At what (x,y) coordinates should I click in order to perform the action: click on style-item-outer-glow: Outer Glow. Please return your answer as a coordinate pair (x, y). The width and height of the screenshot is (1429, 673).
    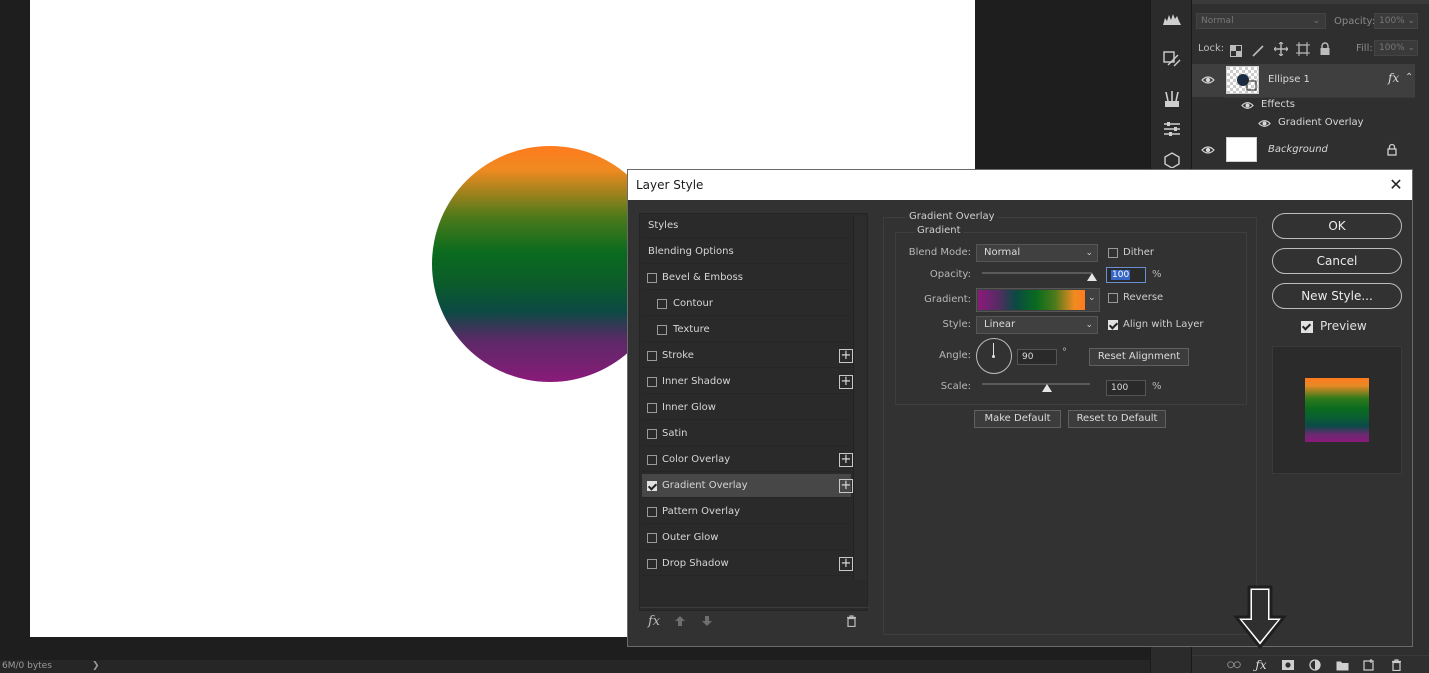
    Looking at the image, I should click on (746, 538).